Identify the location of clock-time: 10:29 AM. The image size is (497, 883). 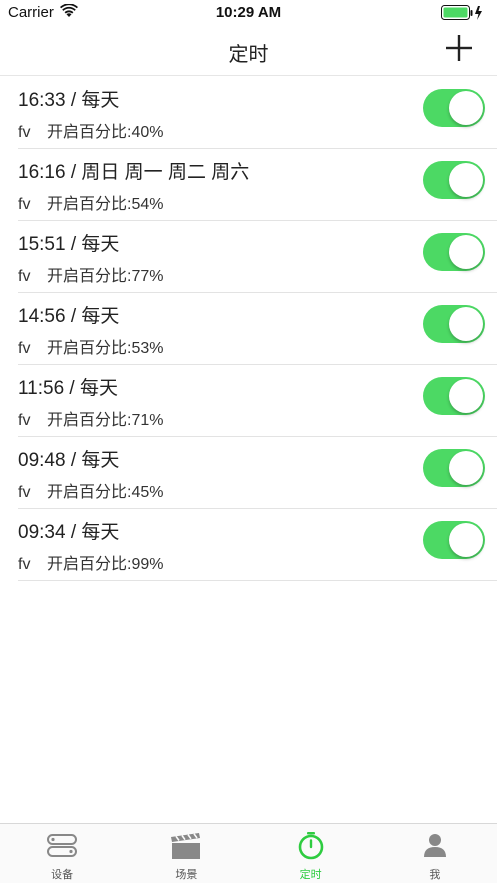
(248, 12).